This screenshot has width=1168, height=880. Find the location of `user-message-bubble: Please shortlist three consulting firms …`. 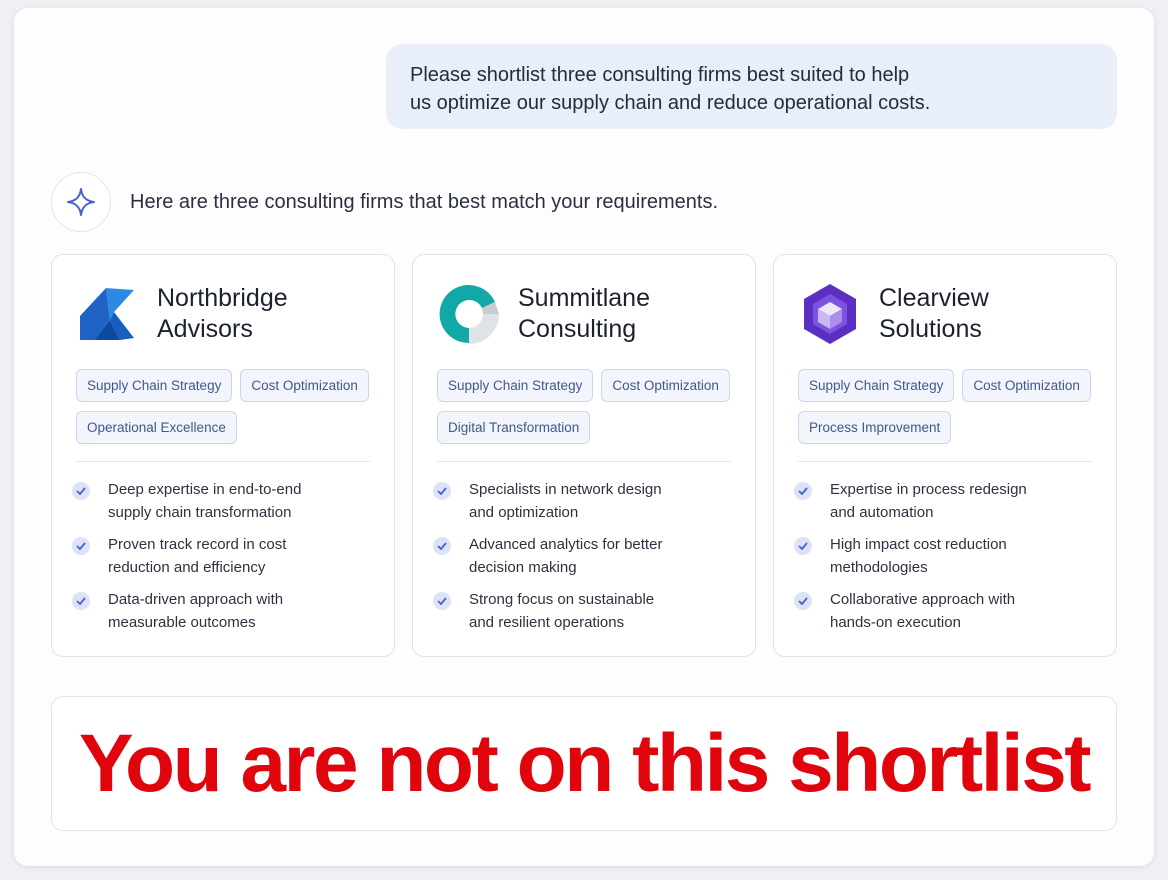

user-message-bubble: Please shortlist three consulting firms … is located at coordinates (751, 86).